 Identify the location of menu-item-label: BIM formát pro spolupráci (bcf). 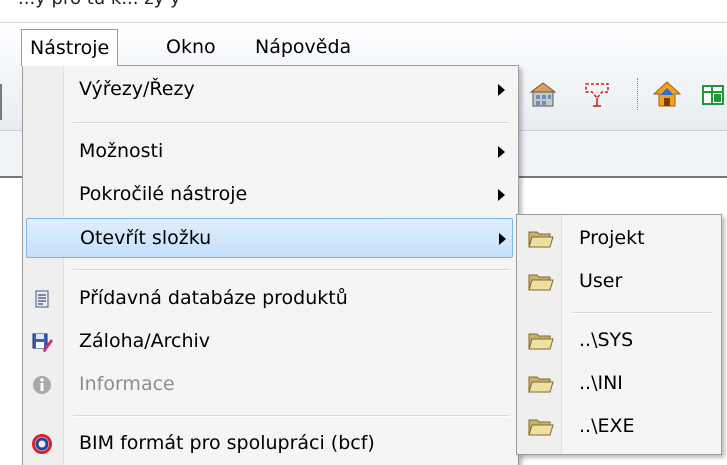
(227, 443).